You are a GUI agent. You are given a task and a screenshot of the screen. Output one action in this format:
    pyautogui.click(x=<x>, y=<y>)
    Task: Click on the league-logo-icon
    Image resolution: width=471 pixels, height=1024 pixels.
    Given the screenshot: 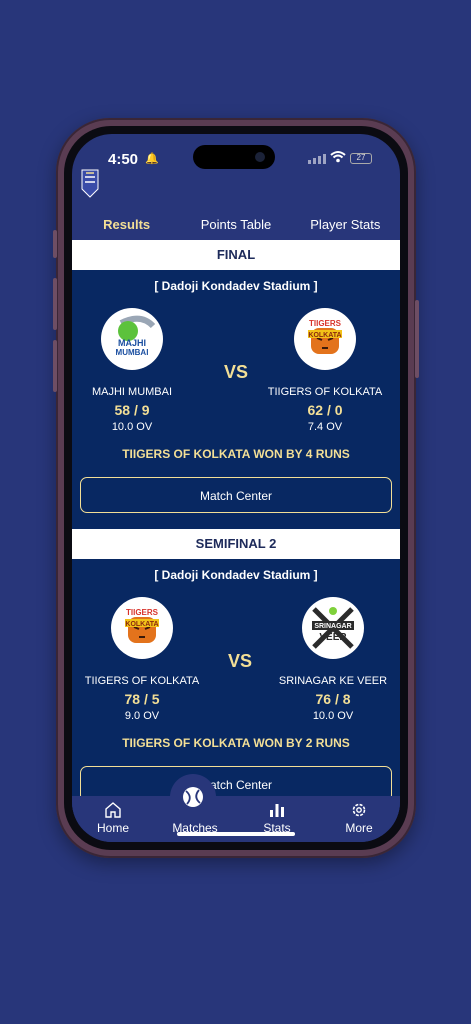 What is the action you would take?
    pyautogui.click(x=90, y=183)
    